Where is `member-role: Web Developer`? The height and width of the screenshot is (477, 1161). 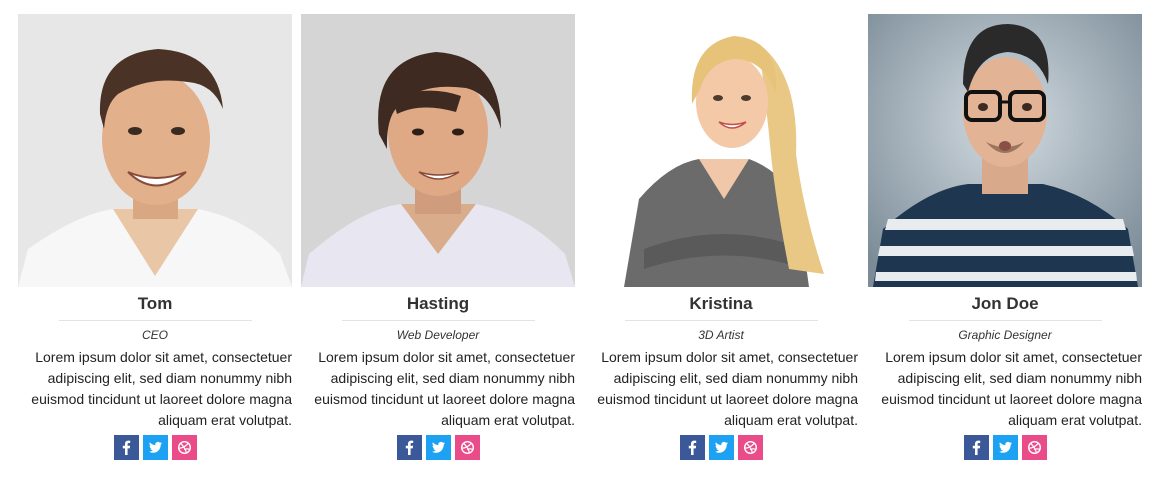 member-role: Web Developer is located at coordinates (438, 335).